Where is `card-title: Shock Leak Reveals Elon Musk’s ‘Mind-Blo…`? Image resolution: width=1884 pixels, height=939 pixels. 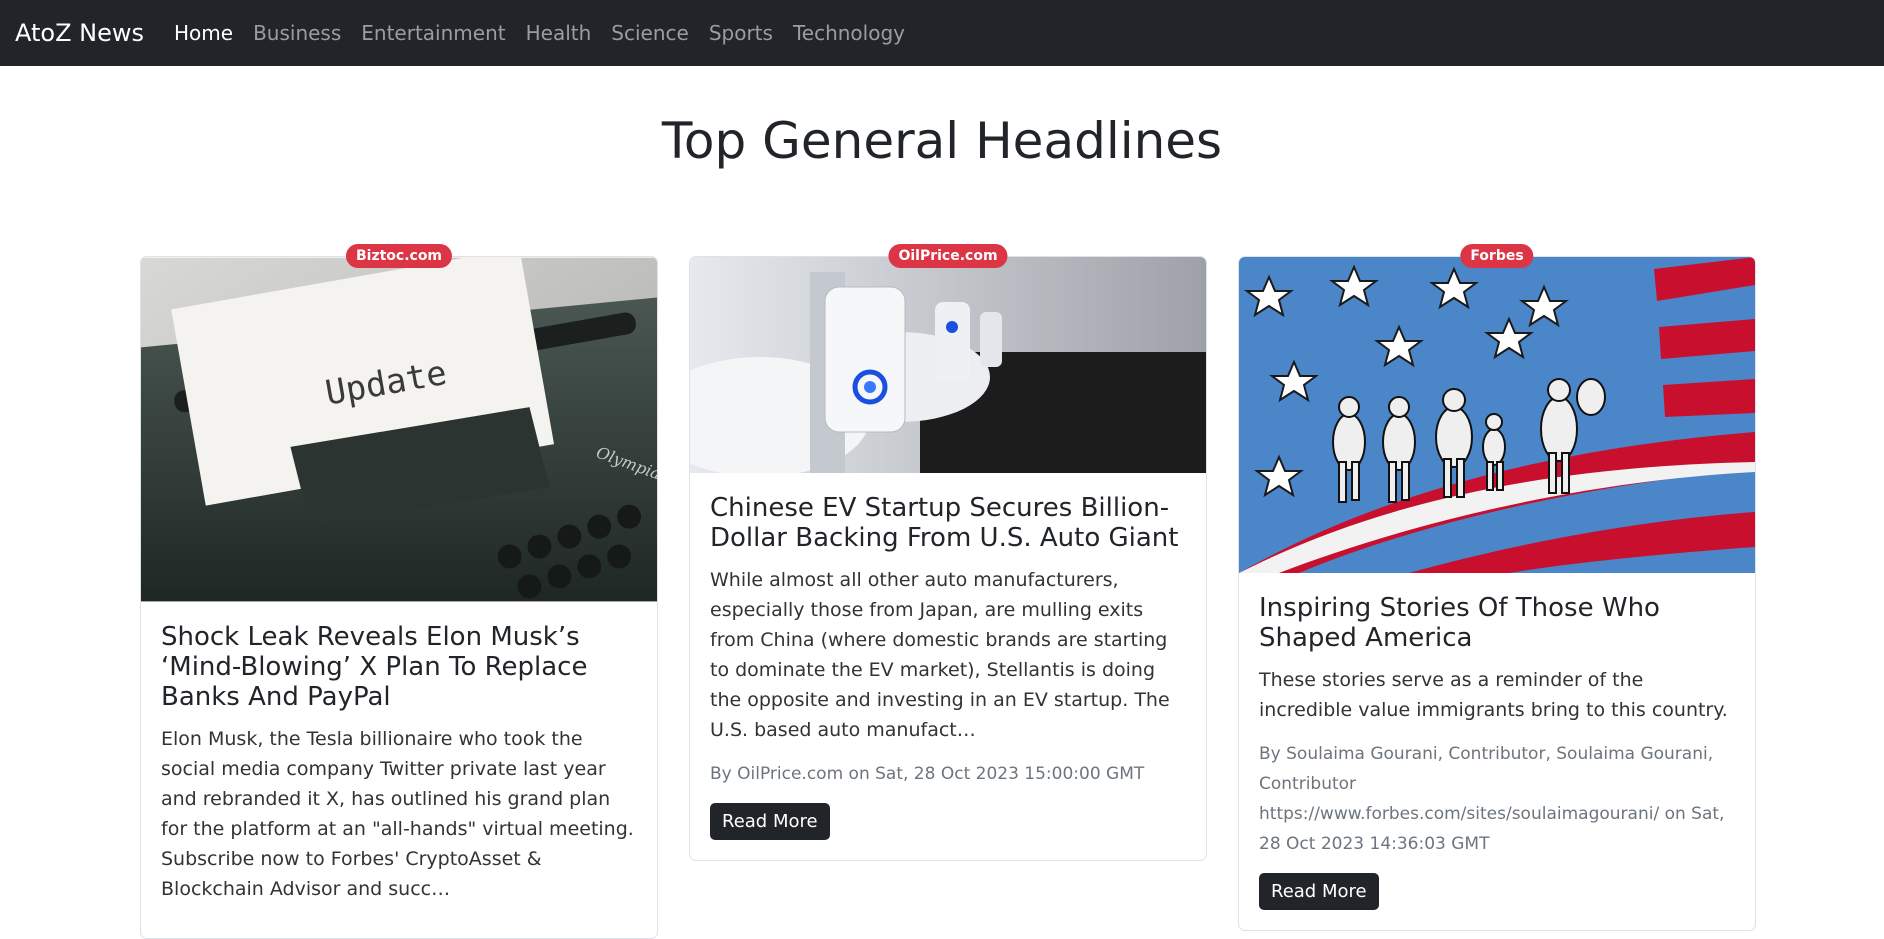
card-title: Shock Leak Reveals Elon Musk’s ‘Mind-Blo… is located at coordinates (374, 667).